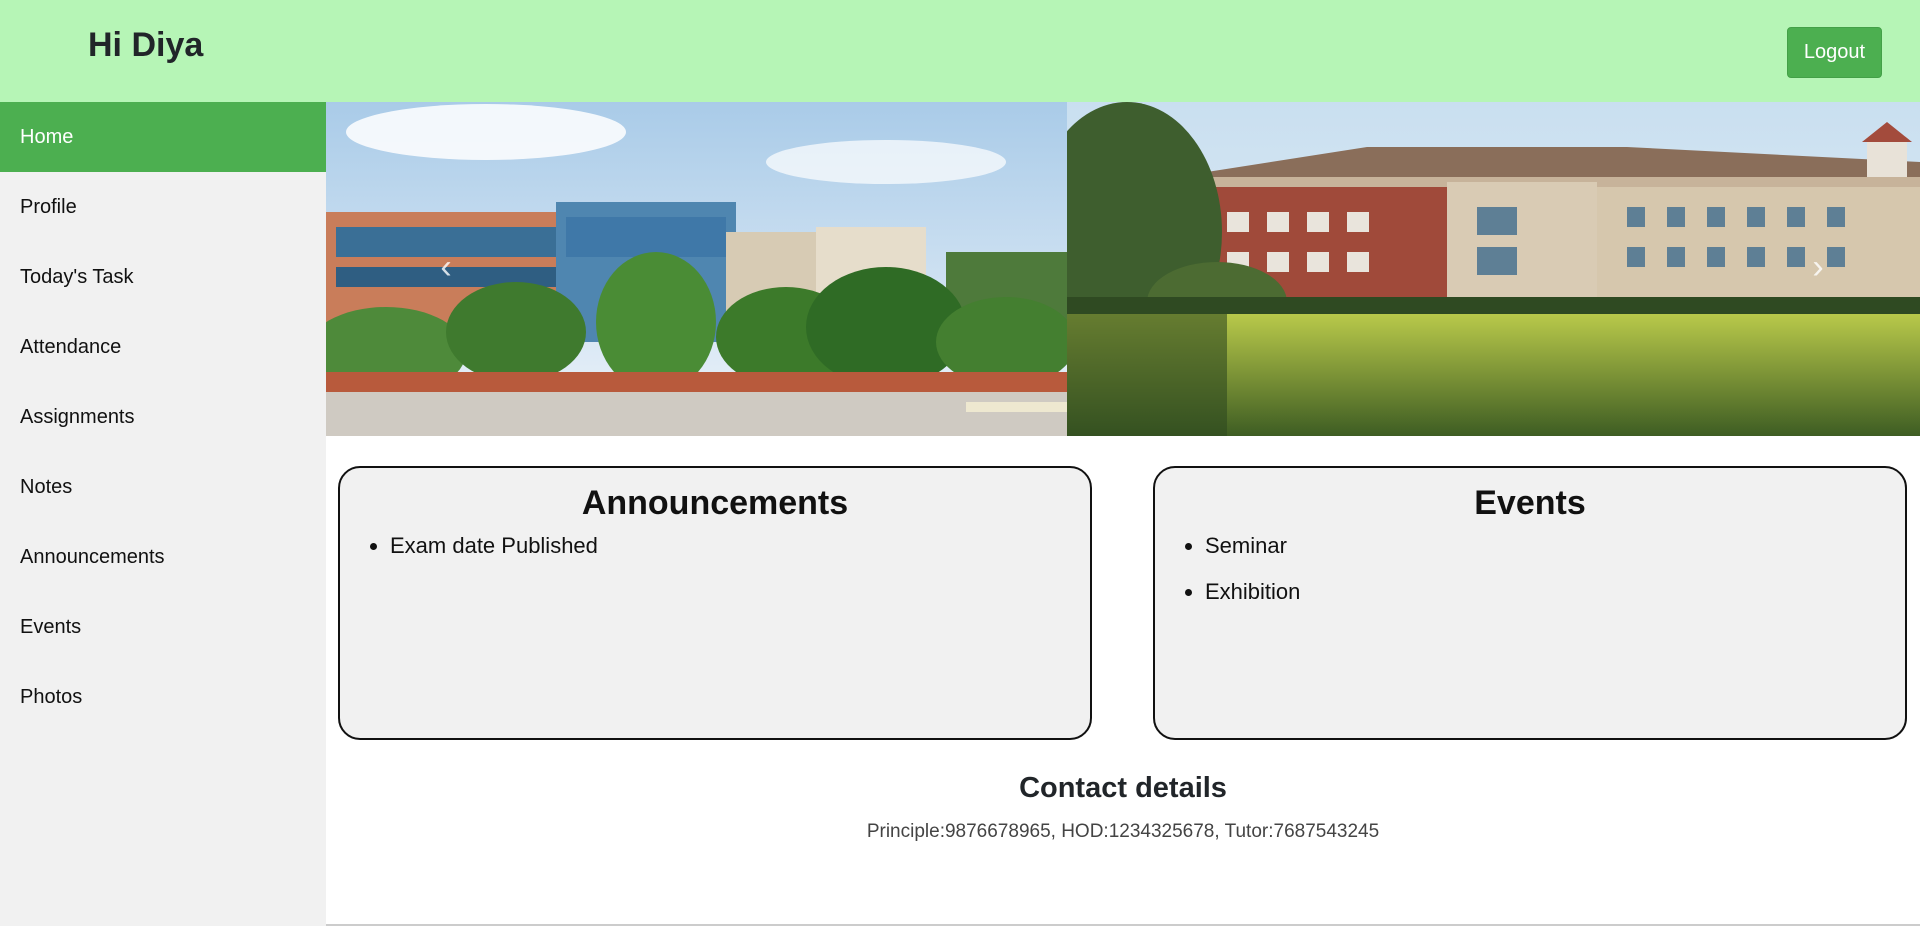  I want to click on announcements-list: Exam date Published, so click(715, 546).